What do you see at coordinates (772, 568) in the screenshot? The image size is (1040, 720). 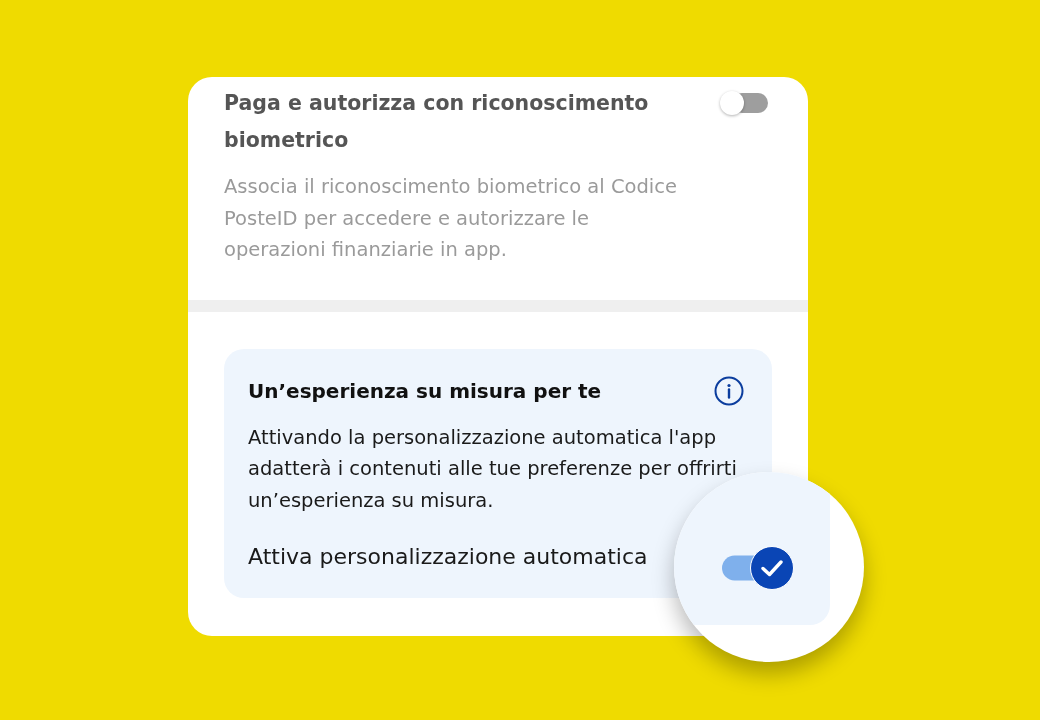 I see `check-icon` at bounding box center [772, 568].